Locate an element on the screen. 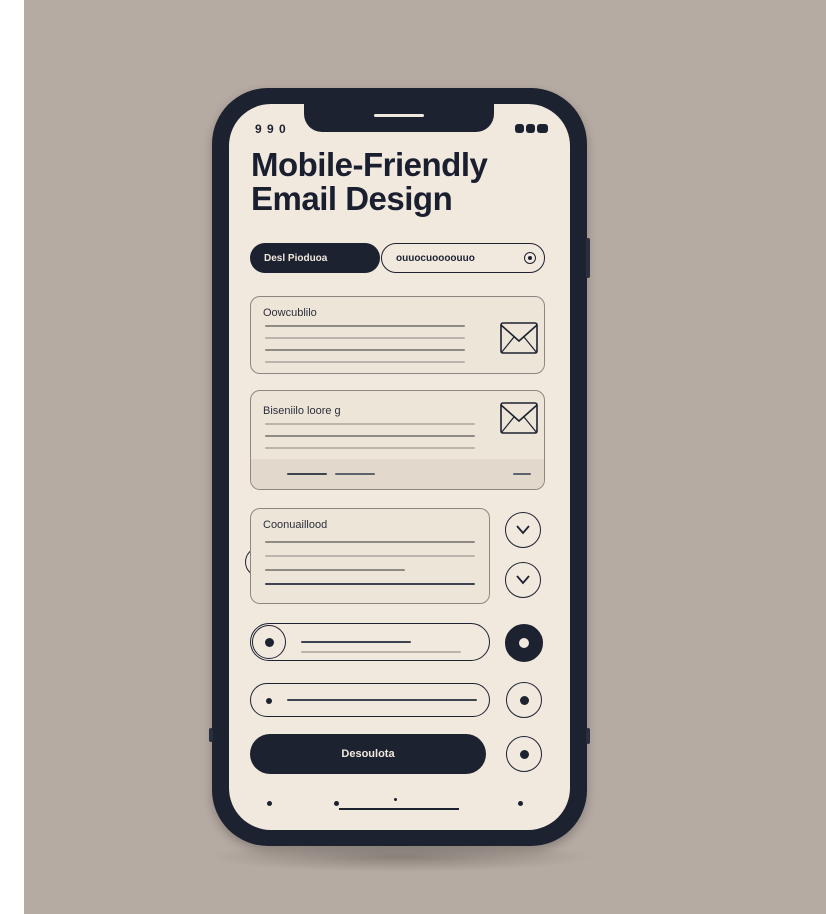 Image resolution: width=826 pixels, height=914 pixels. phone-shadow is located at coordinates (400, 857).